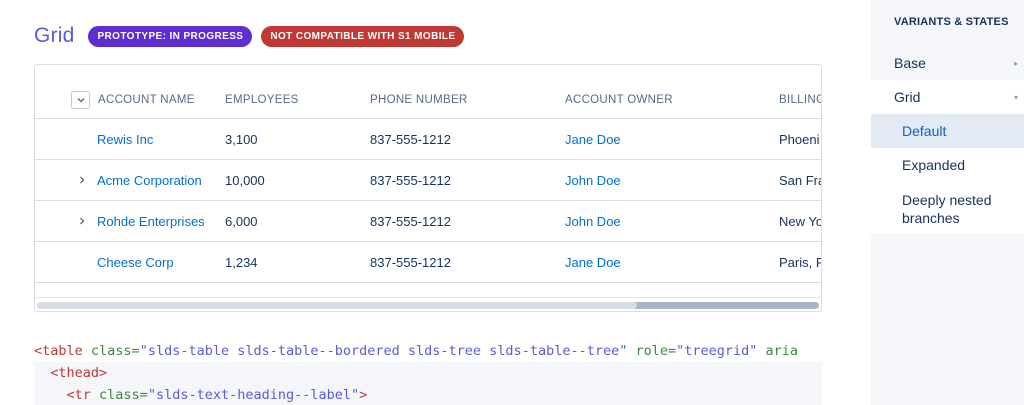 The width and height of the screenshot is (1024, 405). I want to click on code-token: <thead>, so click(79, 373).